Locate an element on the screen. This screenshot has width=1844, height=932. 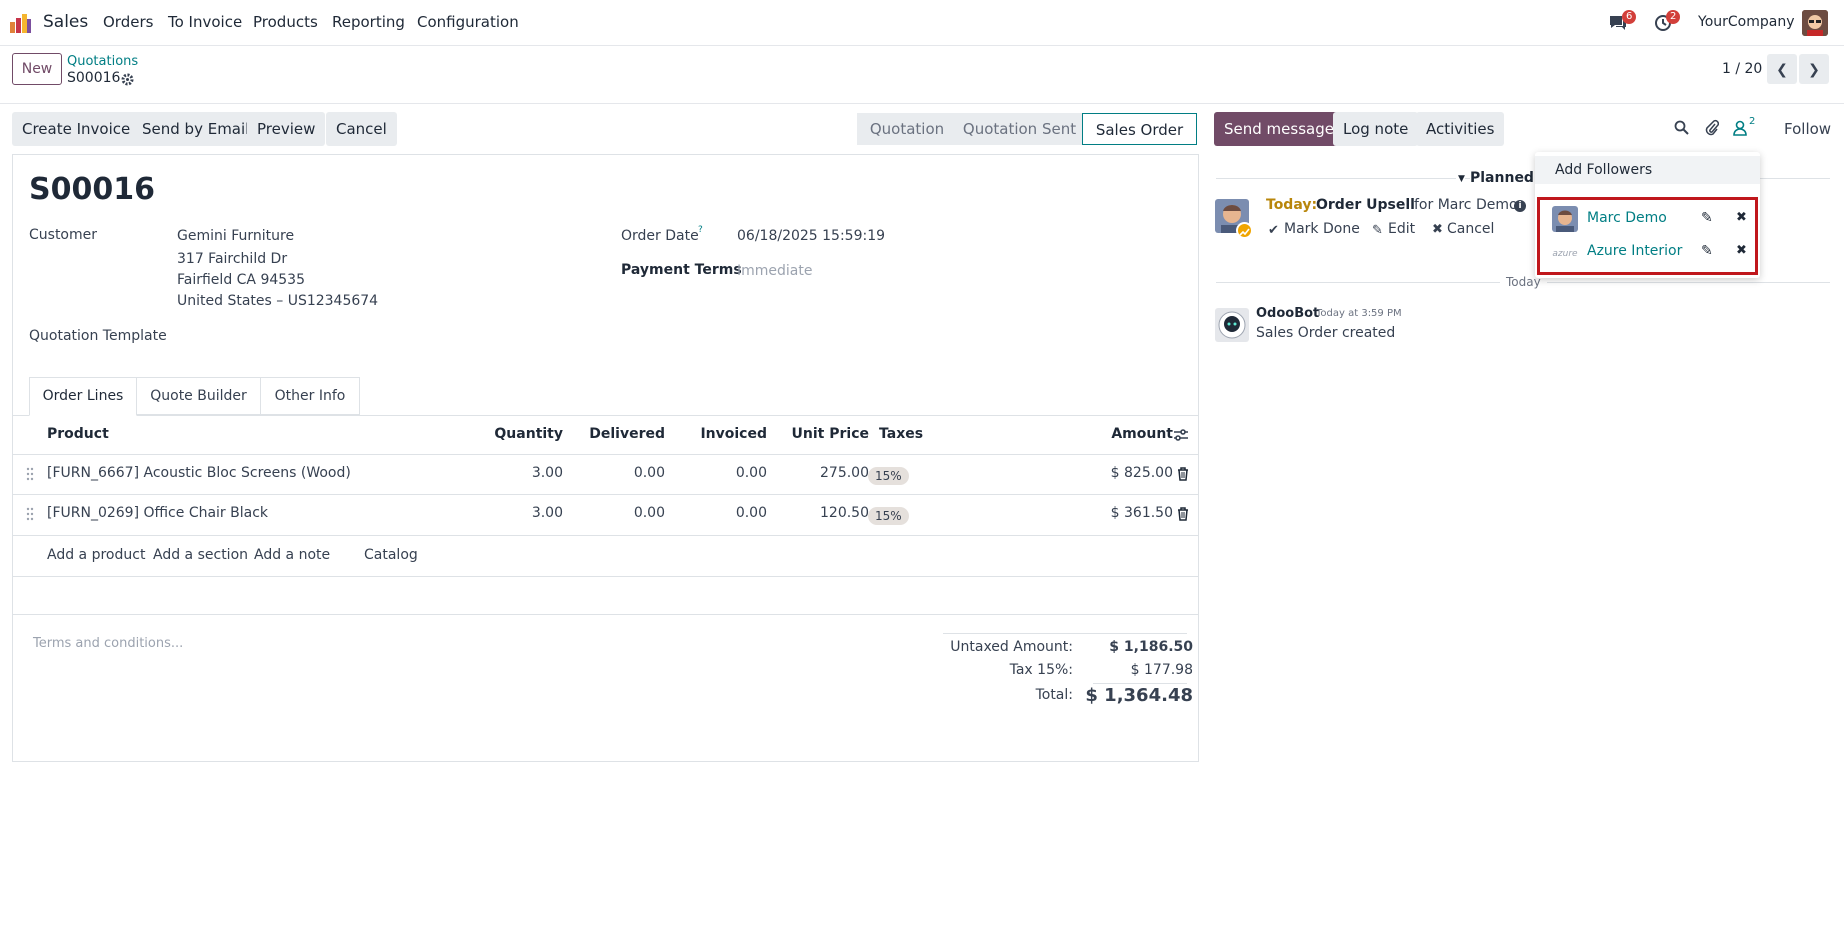
new-button: New is located at coordinates (37, 69).